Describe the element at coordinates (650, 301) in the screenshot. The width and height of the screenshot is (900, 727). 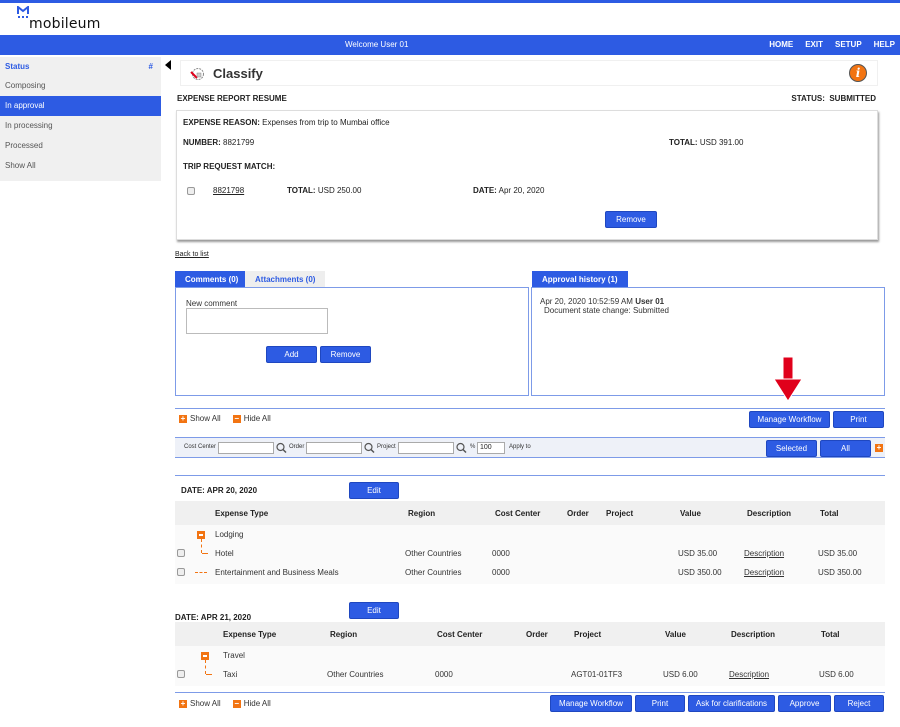
I see `history-user: User 01` at that location.